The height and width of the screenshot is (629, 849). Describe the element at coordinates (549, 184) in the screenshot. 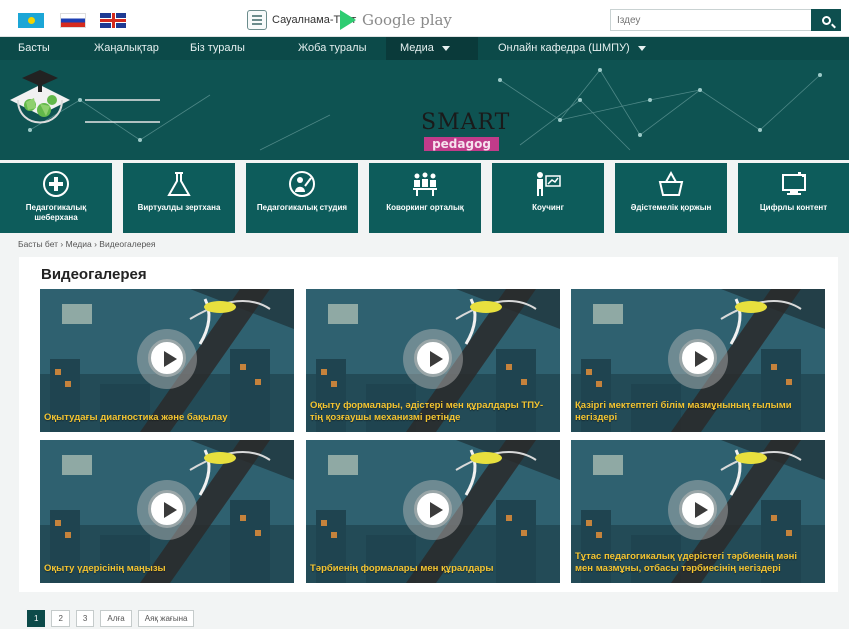

I see `coaching-icon` at that location.